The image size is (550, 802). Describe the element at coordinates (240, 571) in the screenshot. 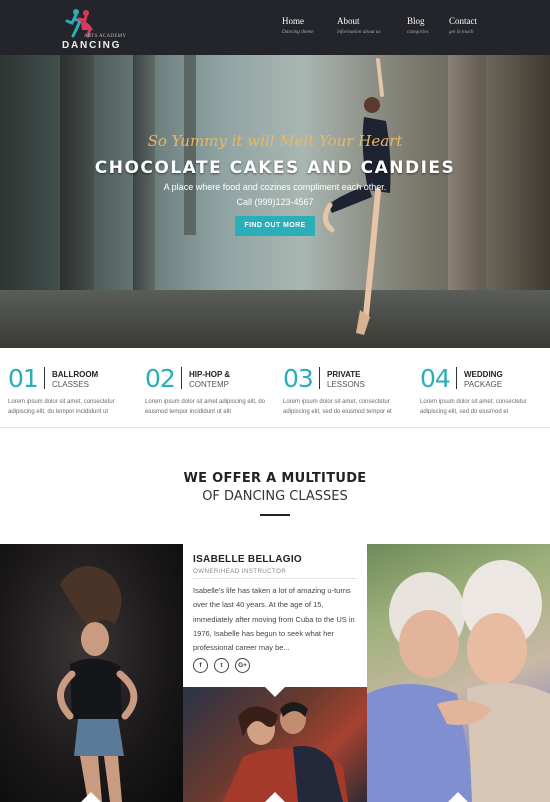

I see `instructor-role: OWNER/HEAD INSTRUCTOR` at that location.